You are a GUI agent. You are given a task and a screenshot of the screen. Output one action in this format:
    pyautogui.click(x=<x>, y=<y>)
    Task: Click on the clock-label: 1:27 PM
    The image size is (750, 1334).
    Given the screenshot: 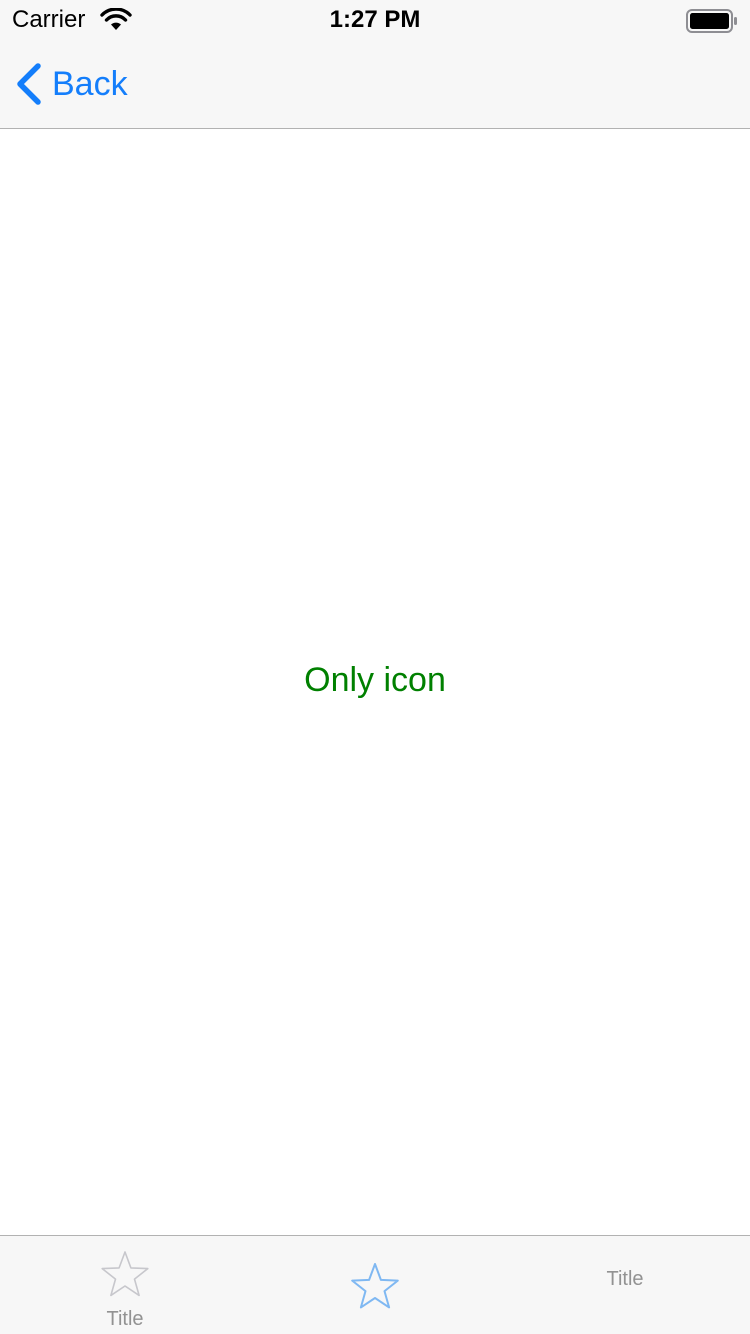 What is the action you would take?
    pyautogui.click(x=375, y=19)
    